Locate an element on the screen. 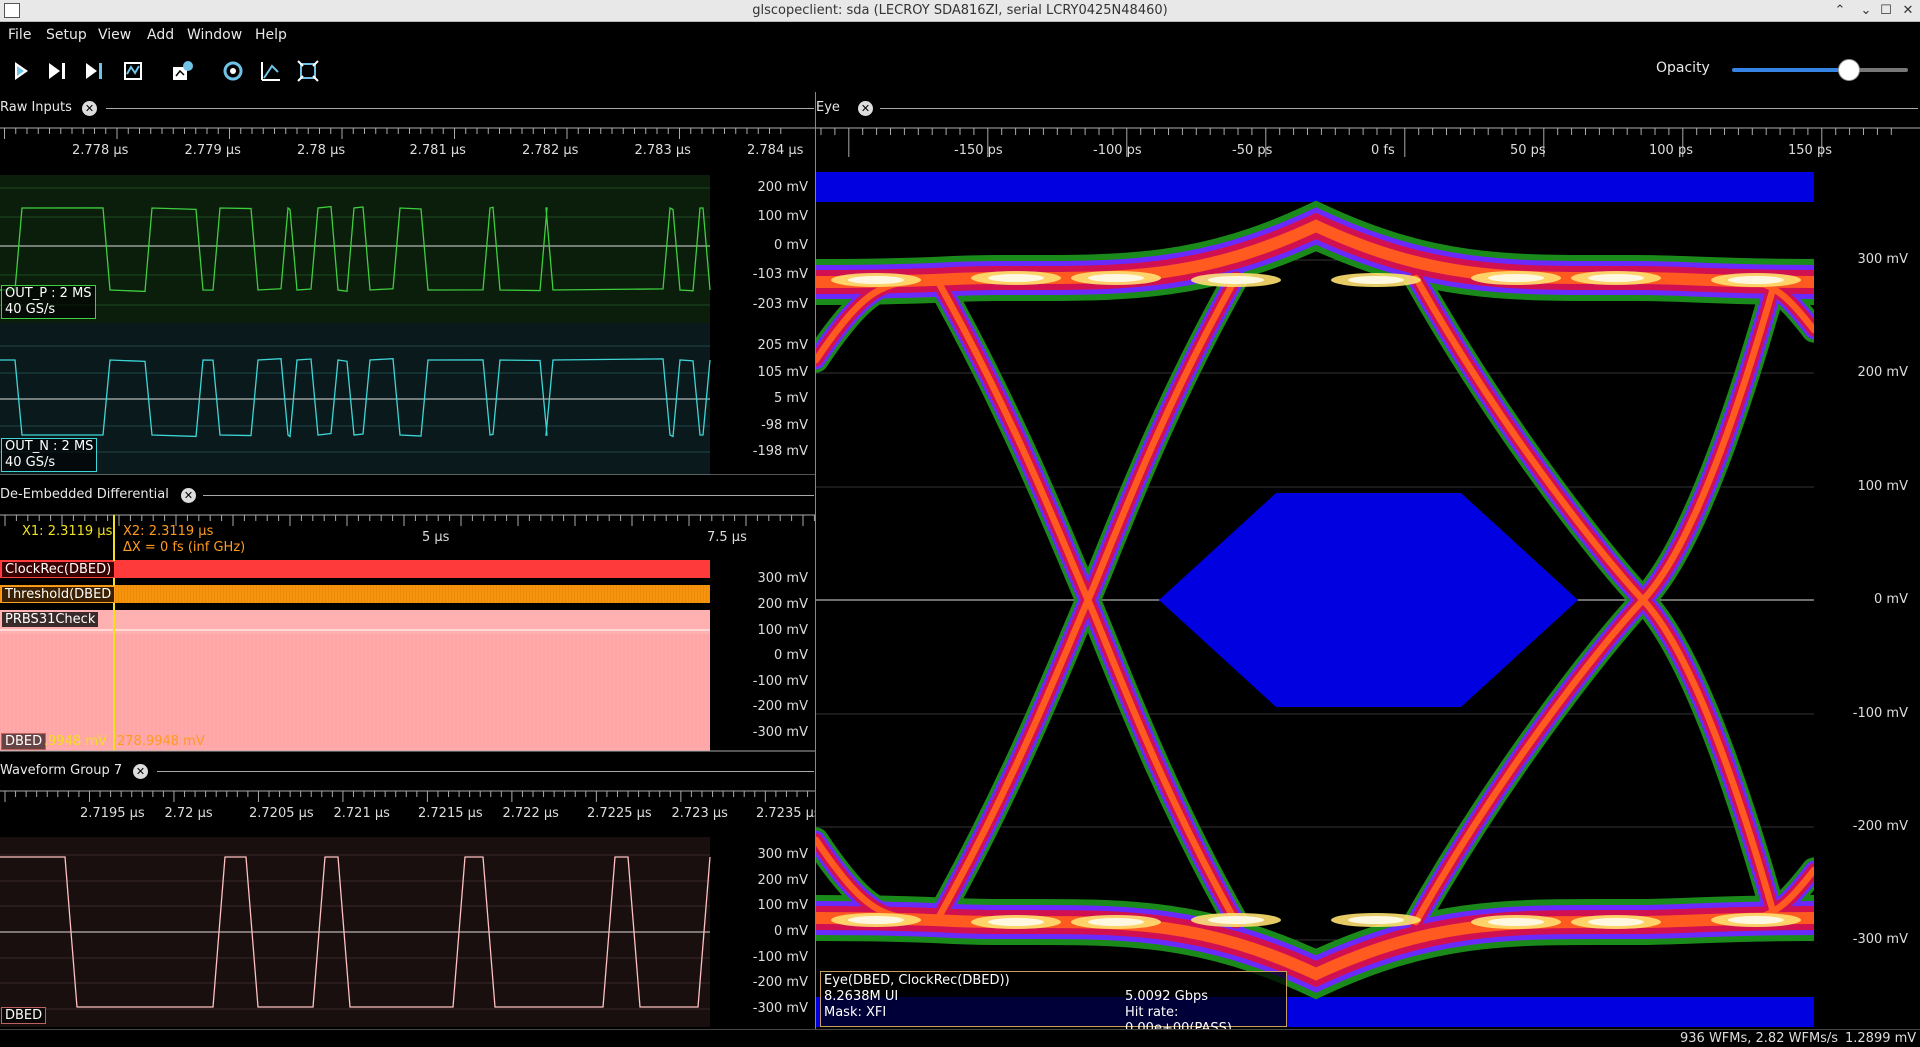 This screenshot has height=1047, width=1920. start-forced-icon is located at coordinates (95, 71).